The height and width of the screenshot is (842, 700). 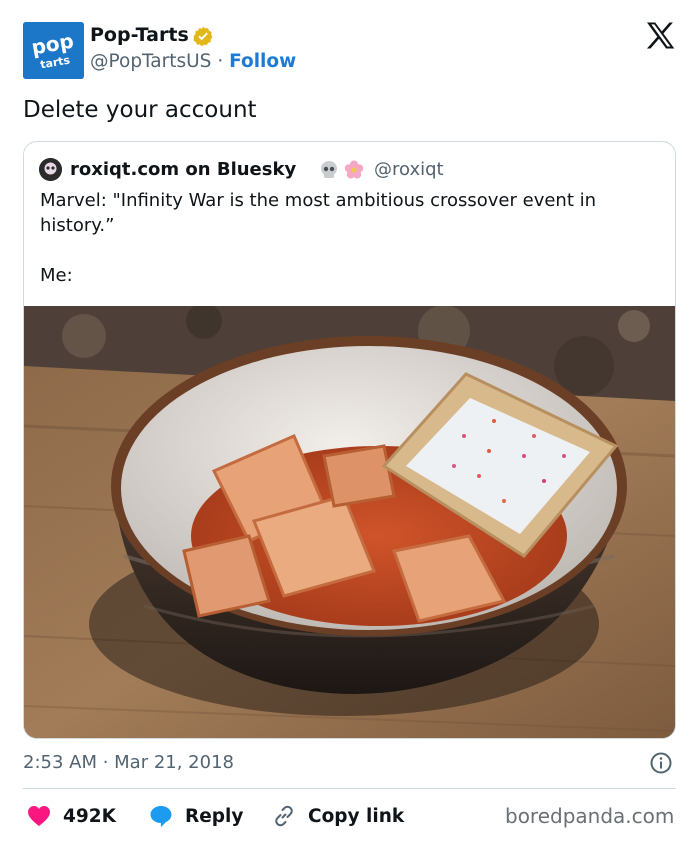 I want to click on follow-button: Follow, so click(x=262, y=61).